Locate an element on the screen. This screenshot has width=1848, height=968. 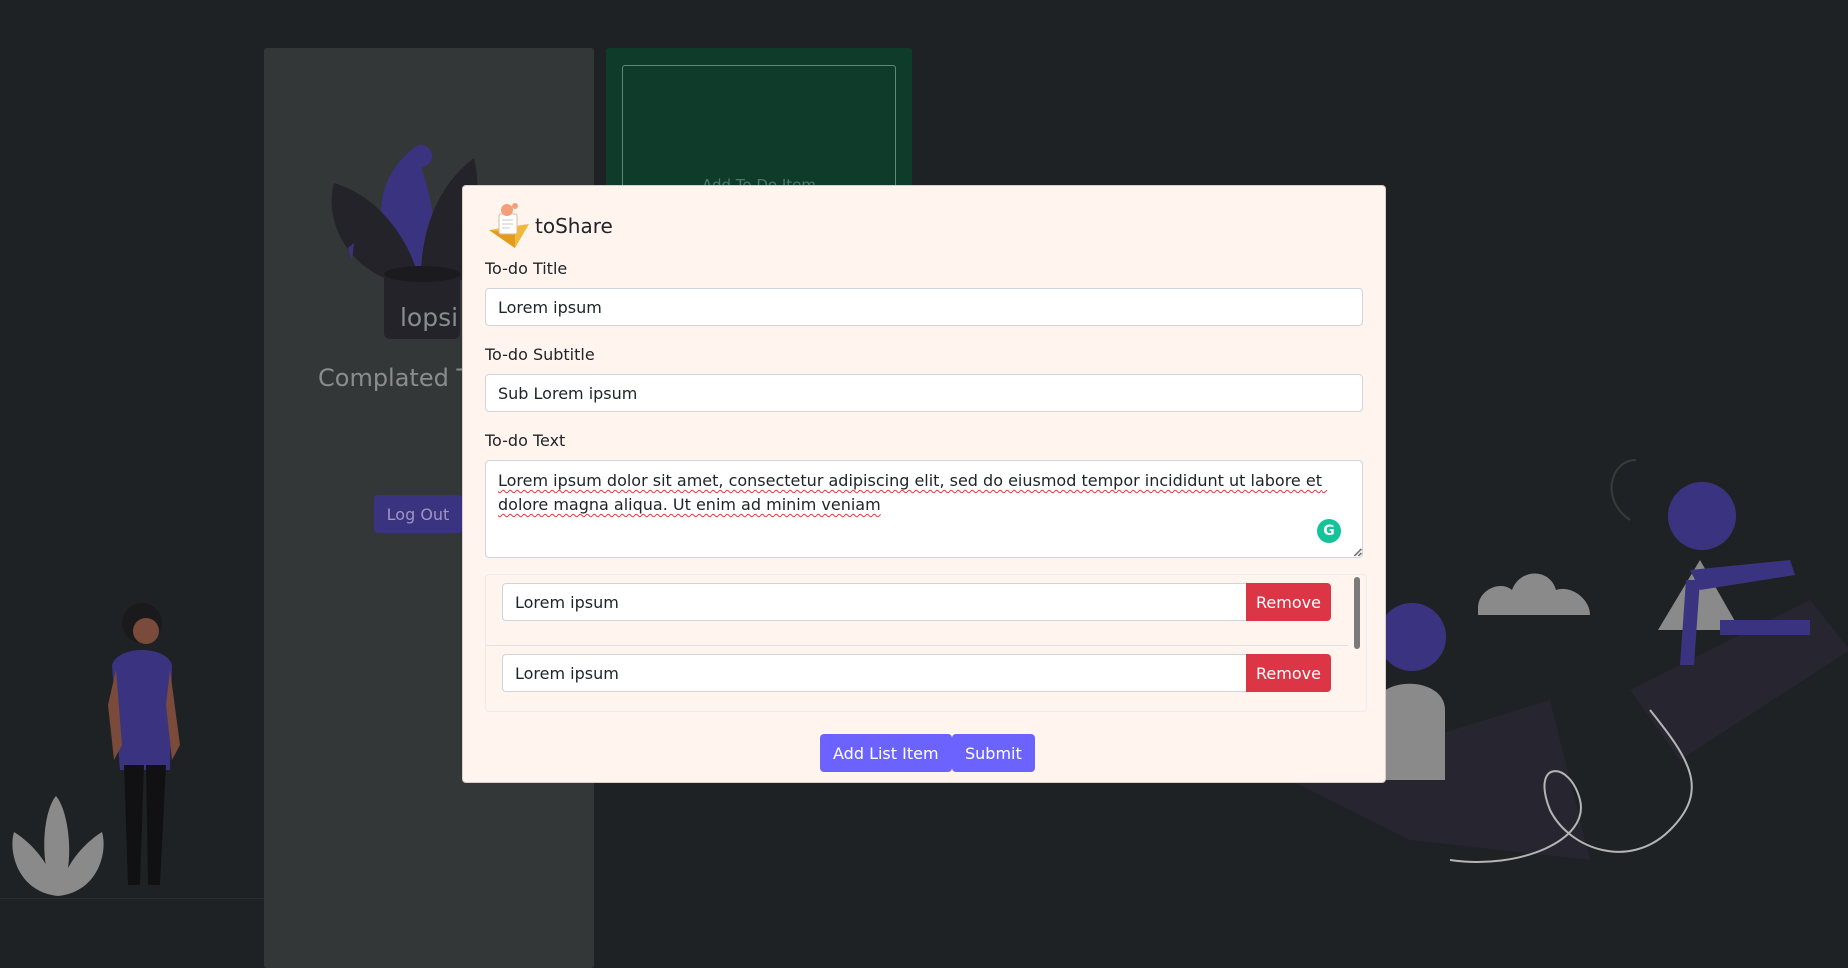
text-label: To-do Text is located at coordinates (525, 440).